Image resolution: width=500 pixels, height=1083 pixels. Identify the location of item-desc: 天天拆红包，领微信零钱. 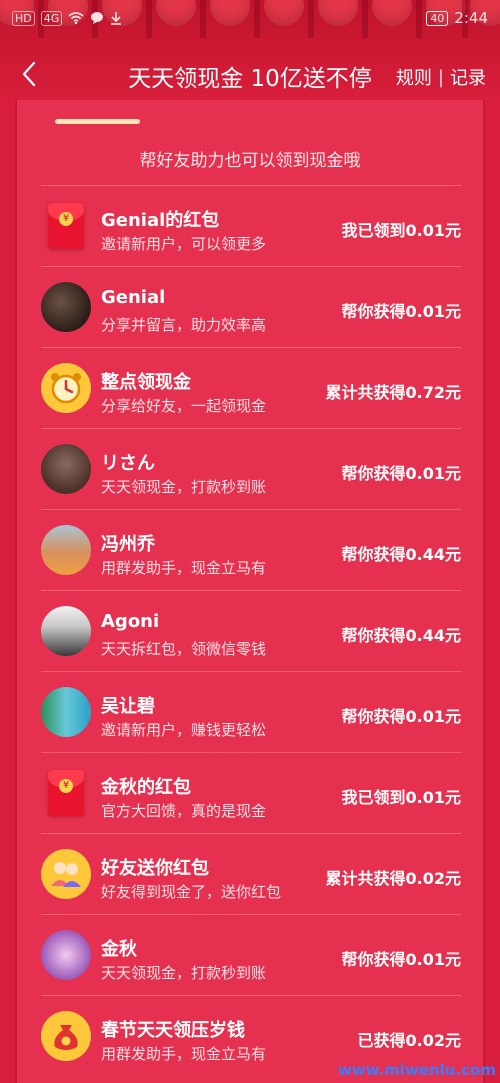
(184, 649).